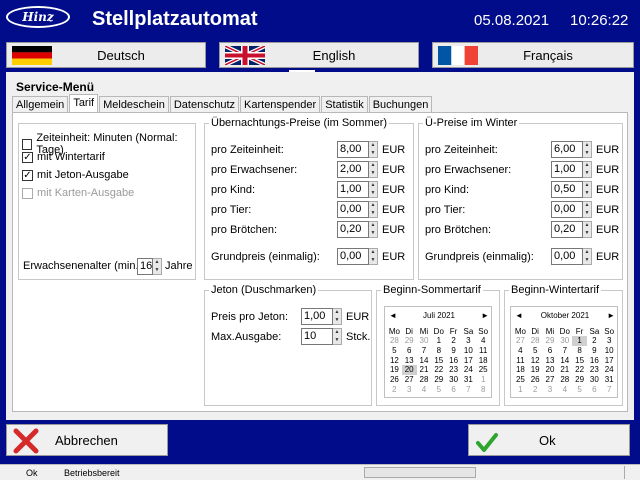 The image size is (640, 480). What do you see at coordinates (394, 370) in the screenshot?
I see `calendar-day: 19` at bounding box center [394, 370].